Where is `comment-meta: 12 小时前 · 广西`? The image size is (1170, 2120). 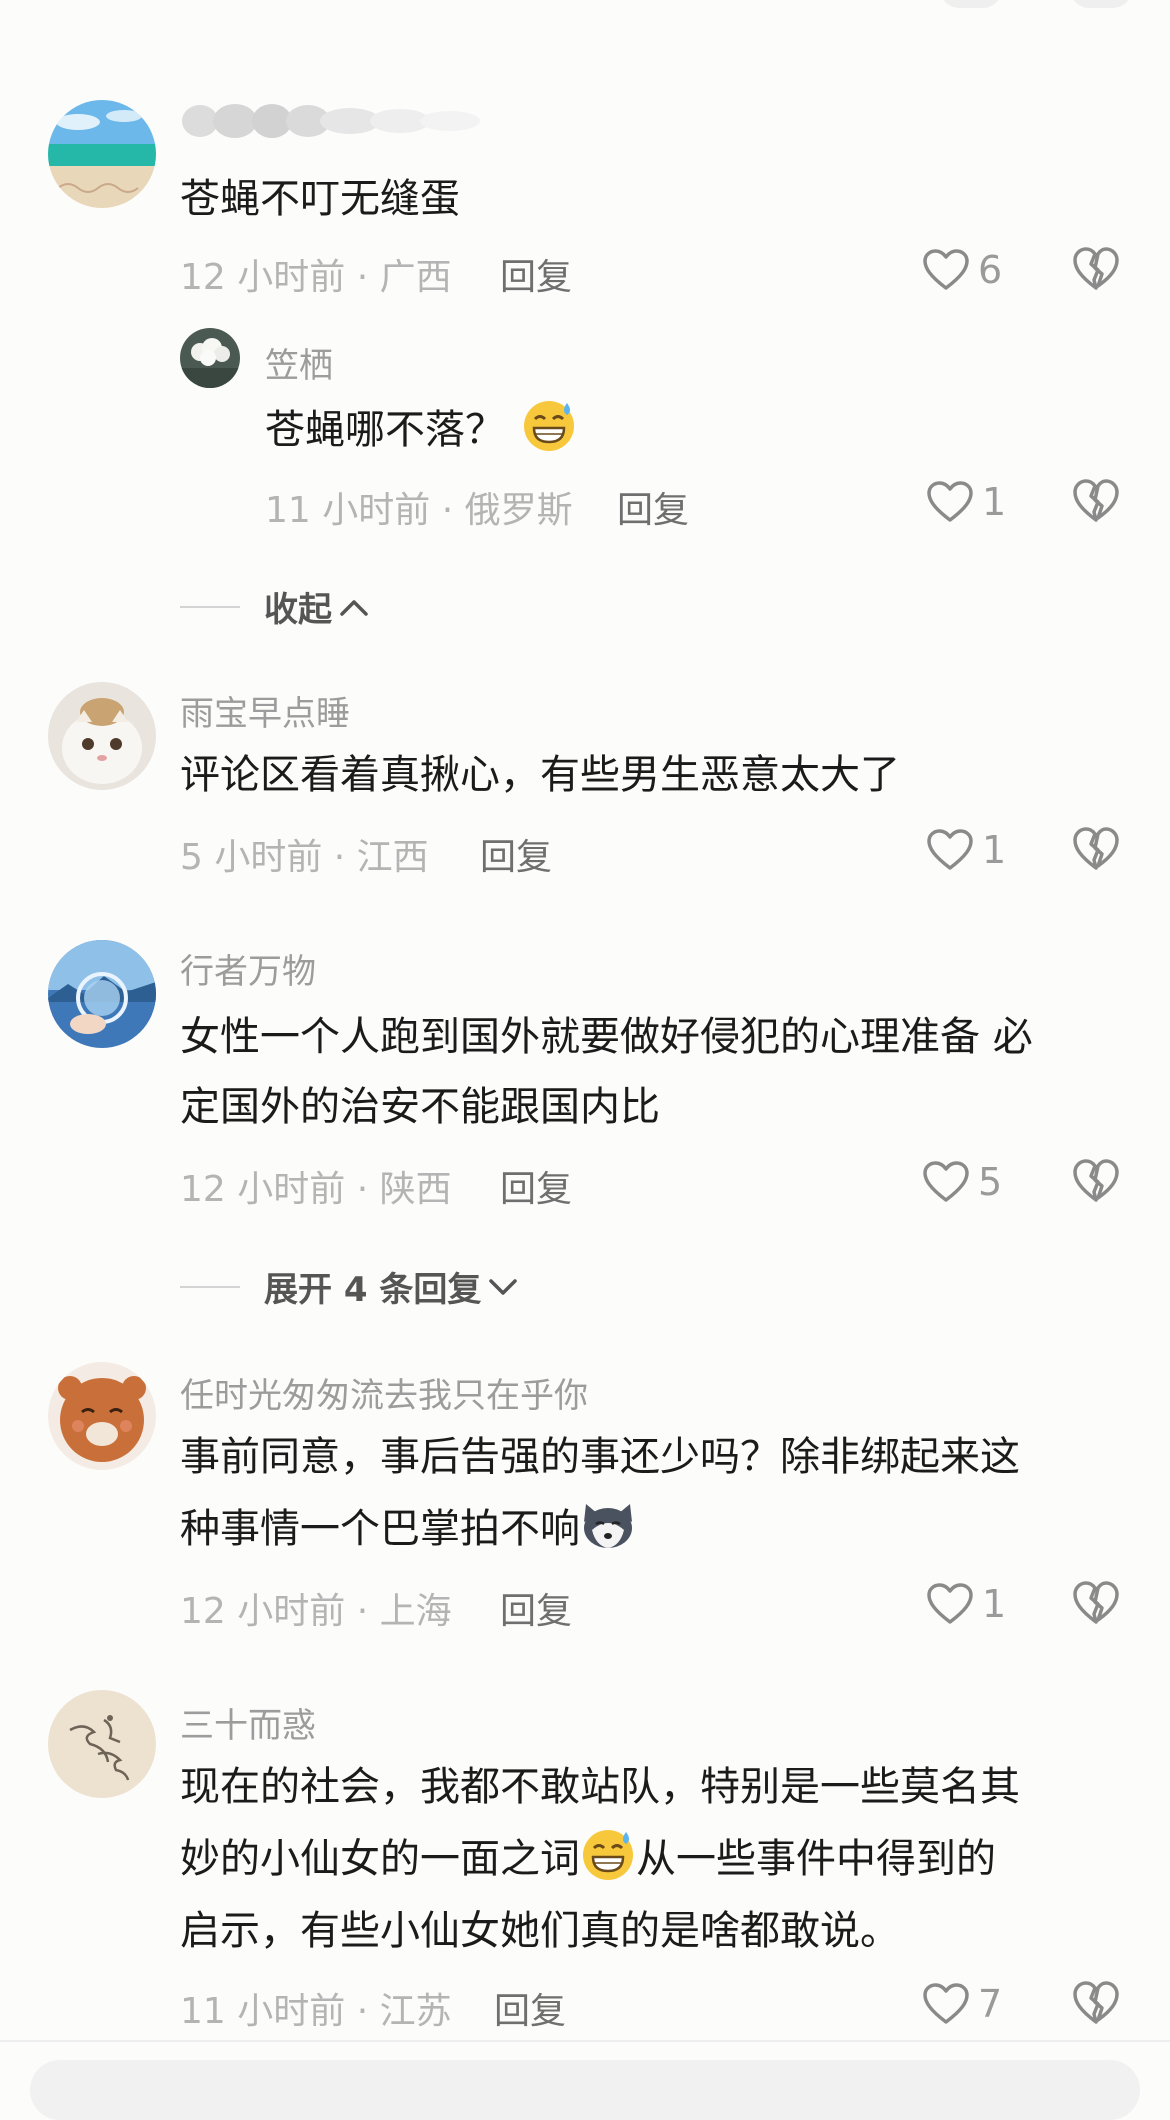
comment-meta: 12 小时前 · 广西 is located at coordinates (316, 277).